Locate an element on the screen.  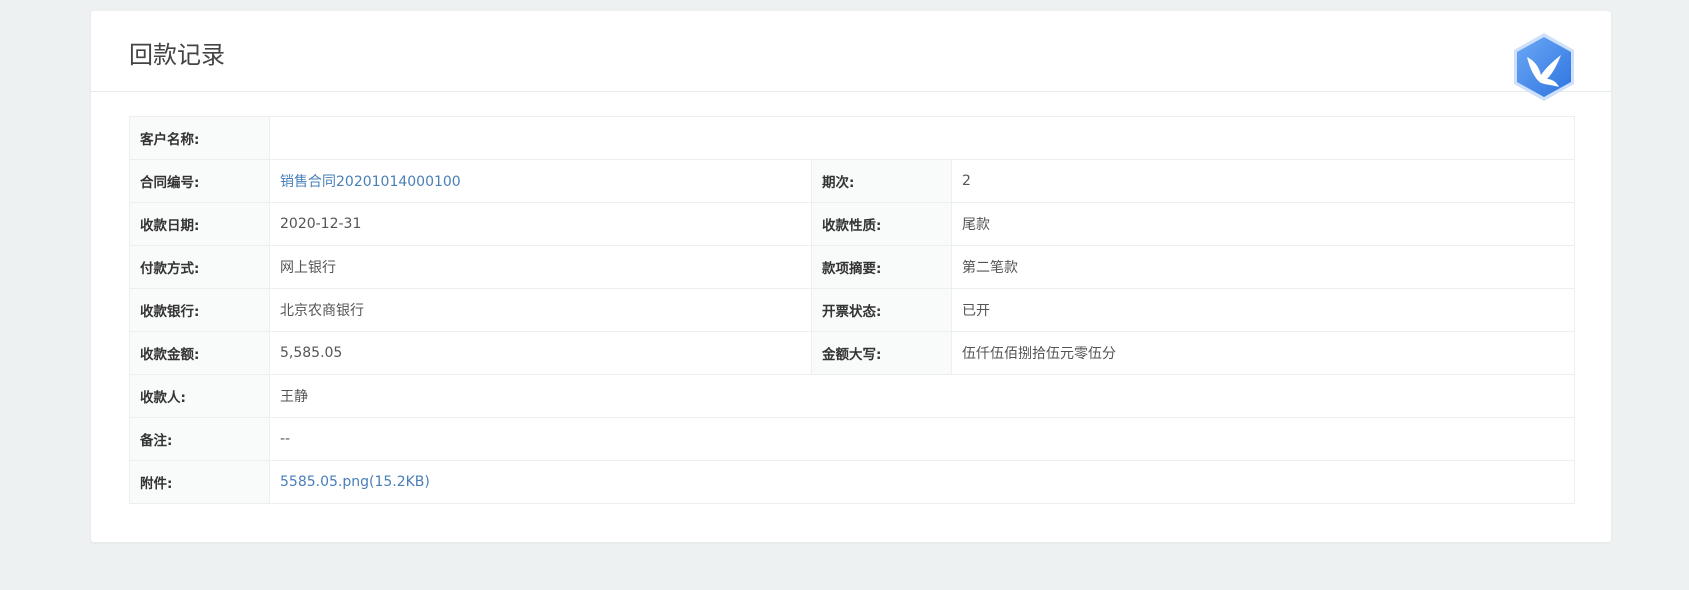
invoice-status-label: 开票状态: is located at coordinates (881, 310).